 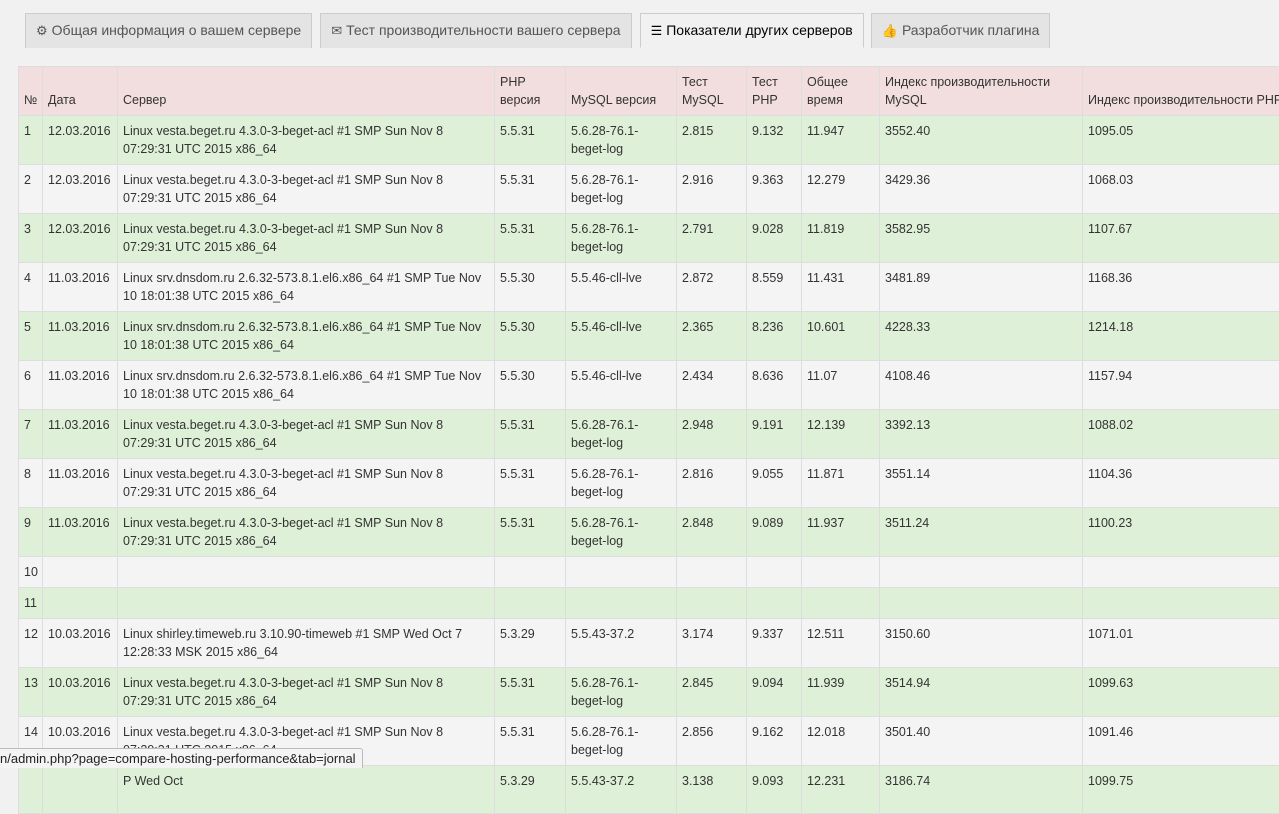 I want to click on table-cell: 2.948, so click(x=712, y=434).